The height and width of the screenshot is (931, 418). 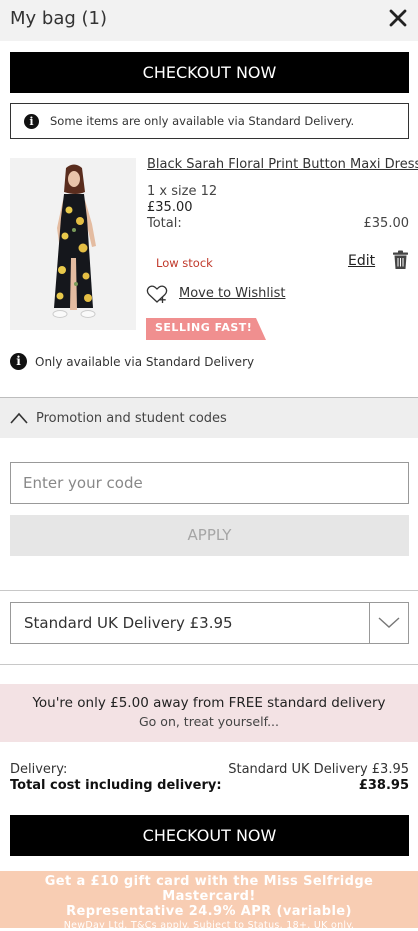 I want to click on apply-button: APPLY, so click(x=209, y=535).